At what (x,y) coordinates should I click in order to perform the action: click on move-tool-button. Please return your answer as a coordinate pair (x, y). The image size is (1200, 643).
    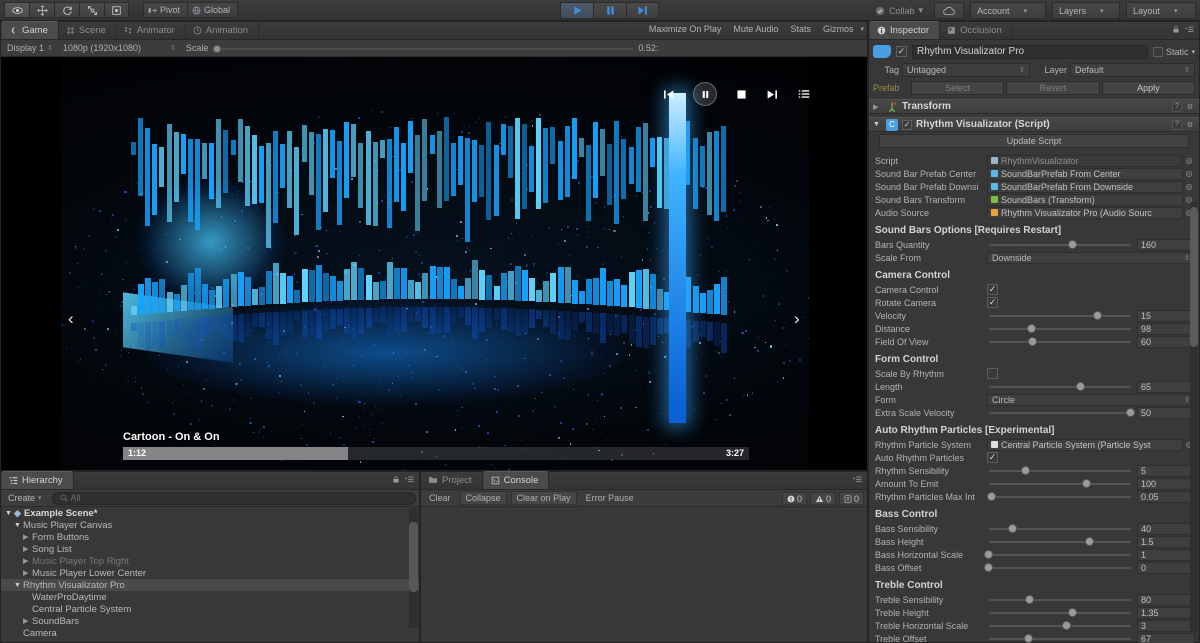
    Looking at the image, I should click on (41, 10).